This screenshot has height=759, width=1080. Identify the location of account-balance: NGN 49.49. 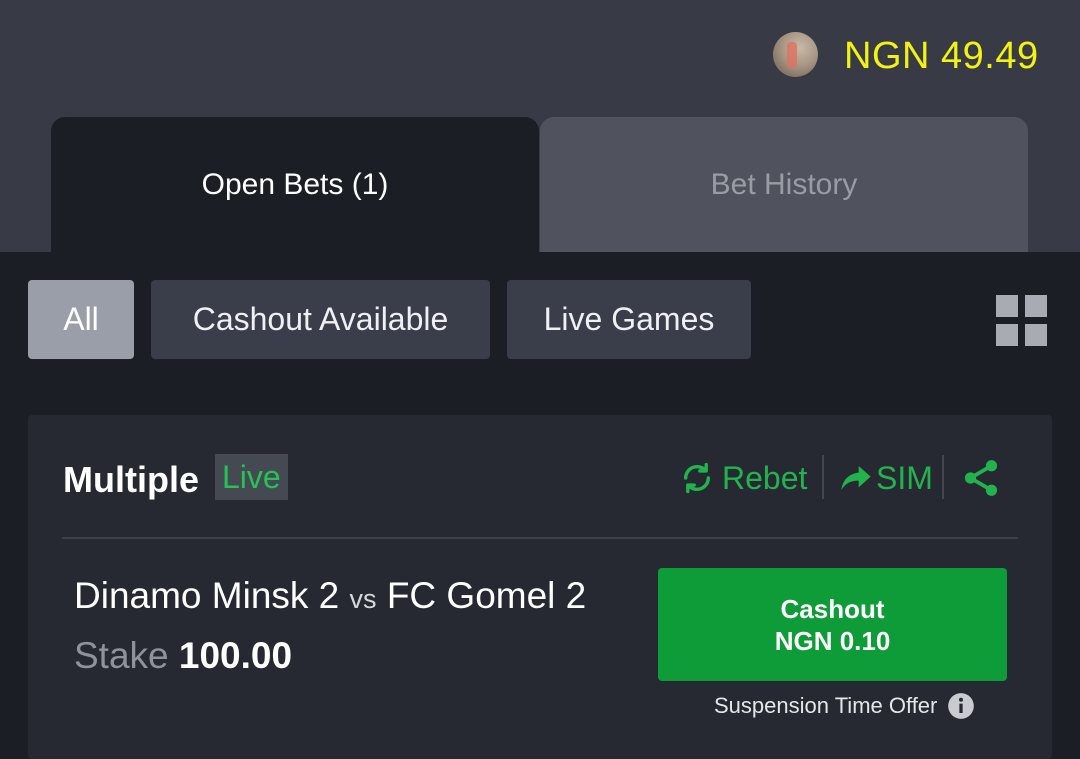
(941, 56).